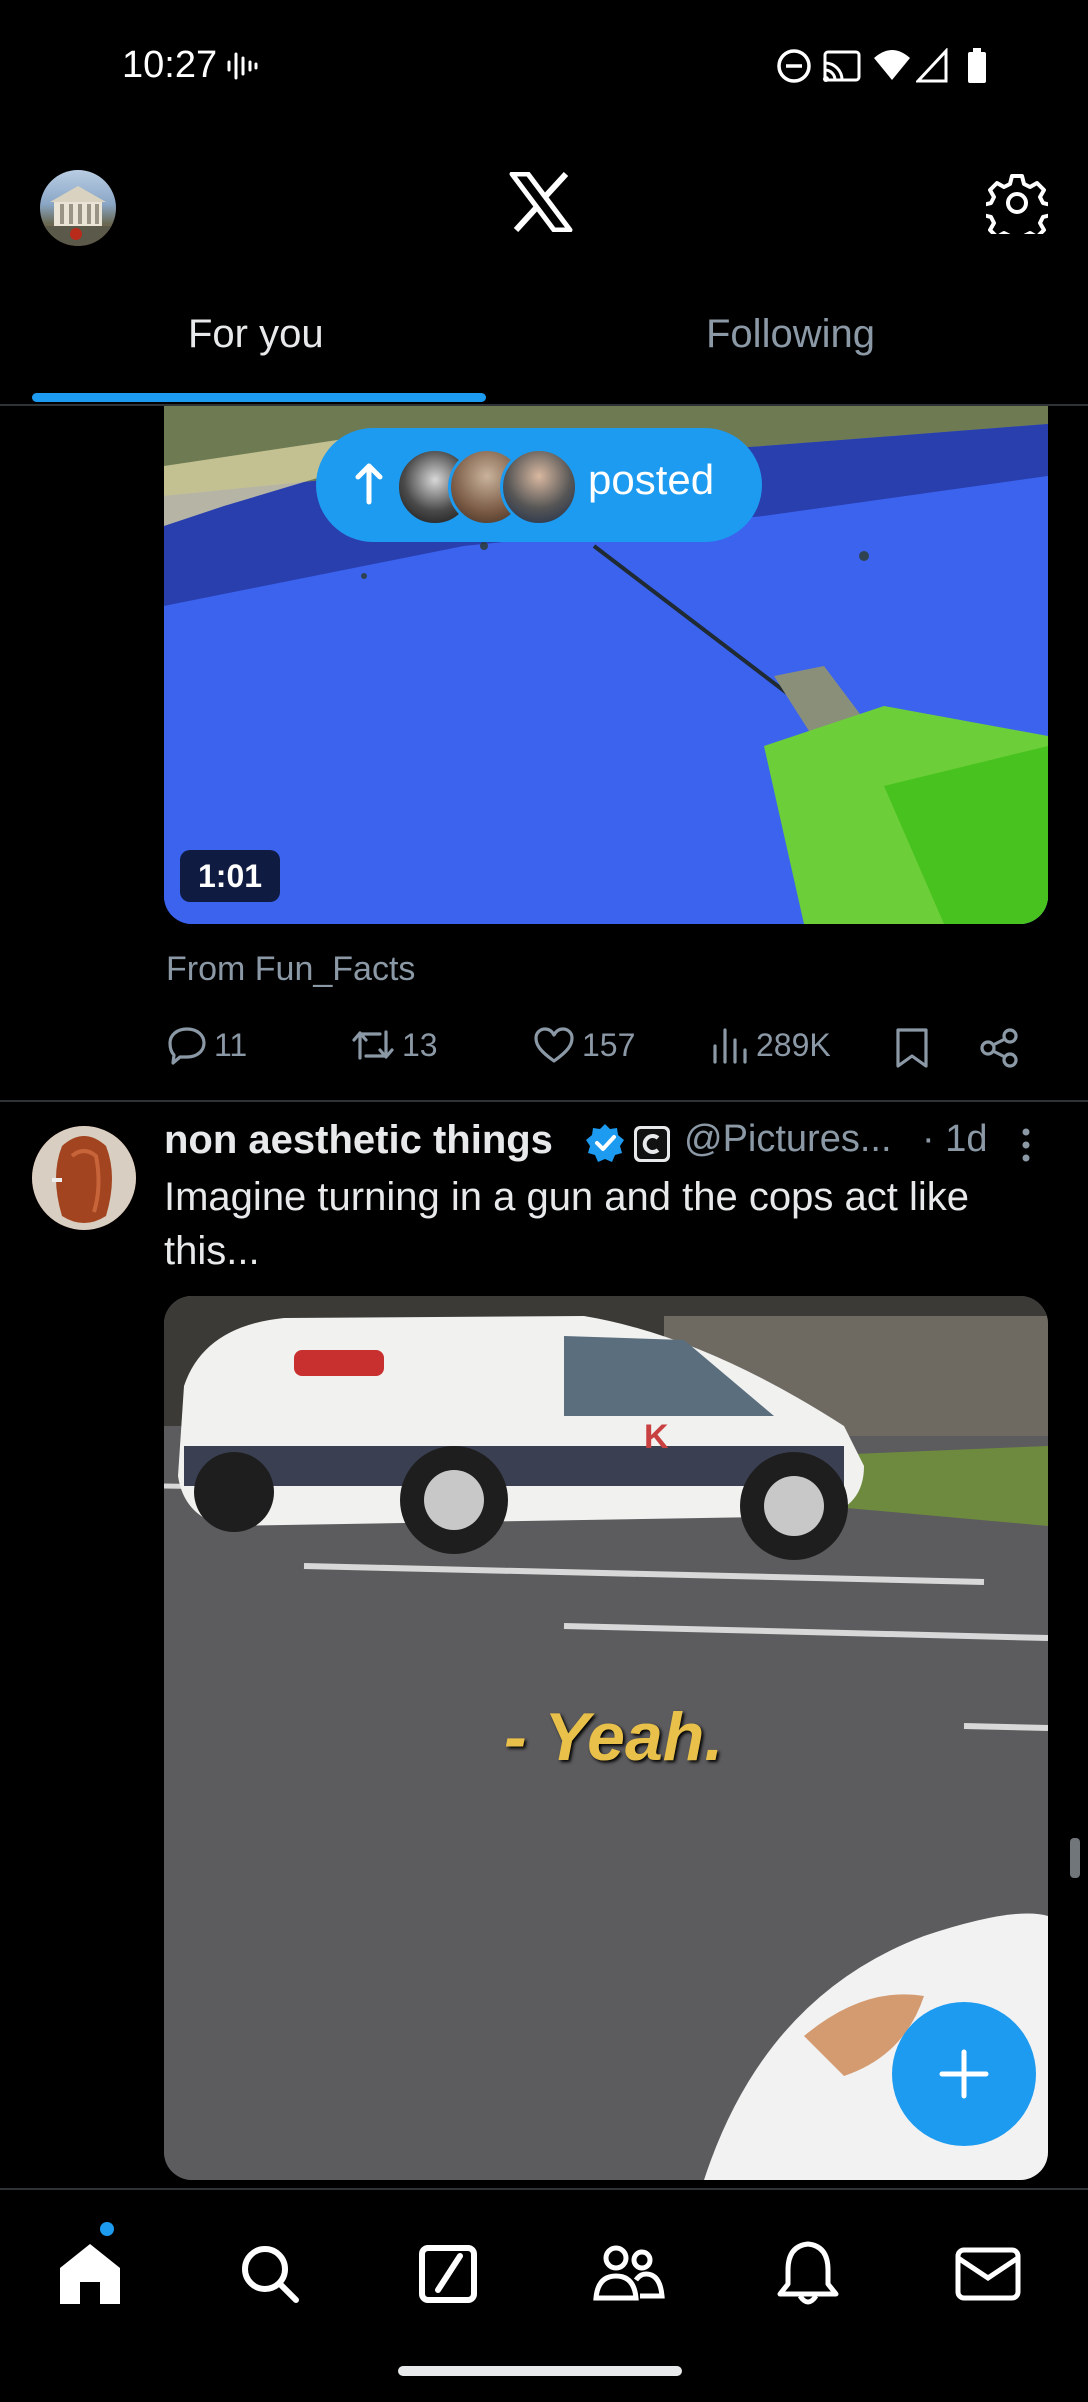 This screenshot has width=1088, height=2402. I want to click on share-icon, so click(1000, 1048).